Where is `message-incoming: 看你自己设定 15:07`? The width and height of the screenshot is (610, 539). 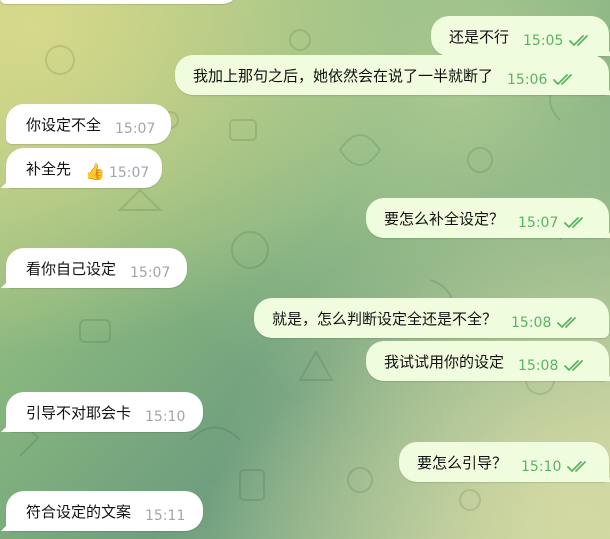 message-incoming: 看你自己设定 15:07 is located at coordinates (94, 268).